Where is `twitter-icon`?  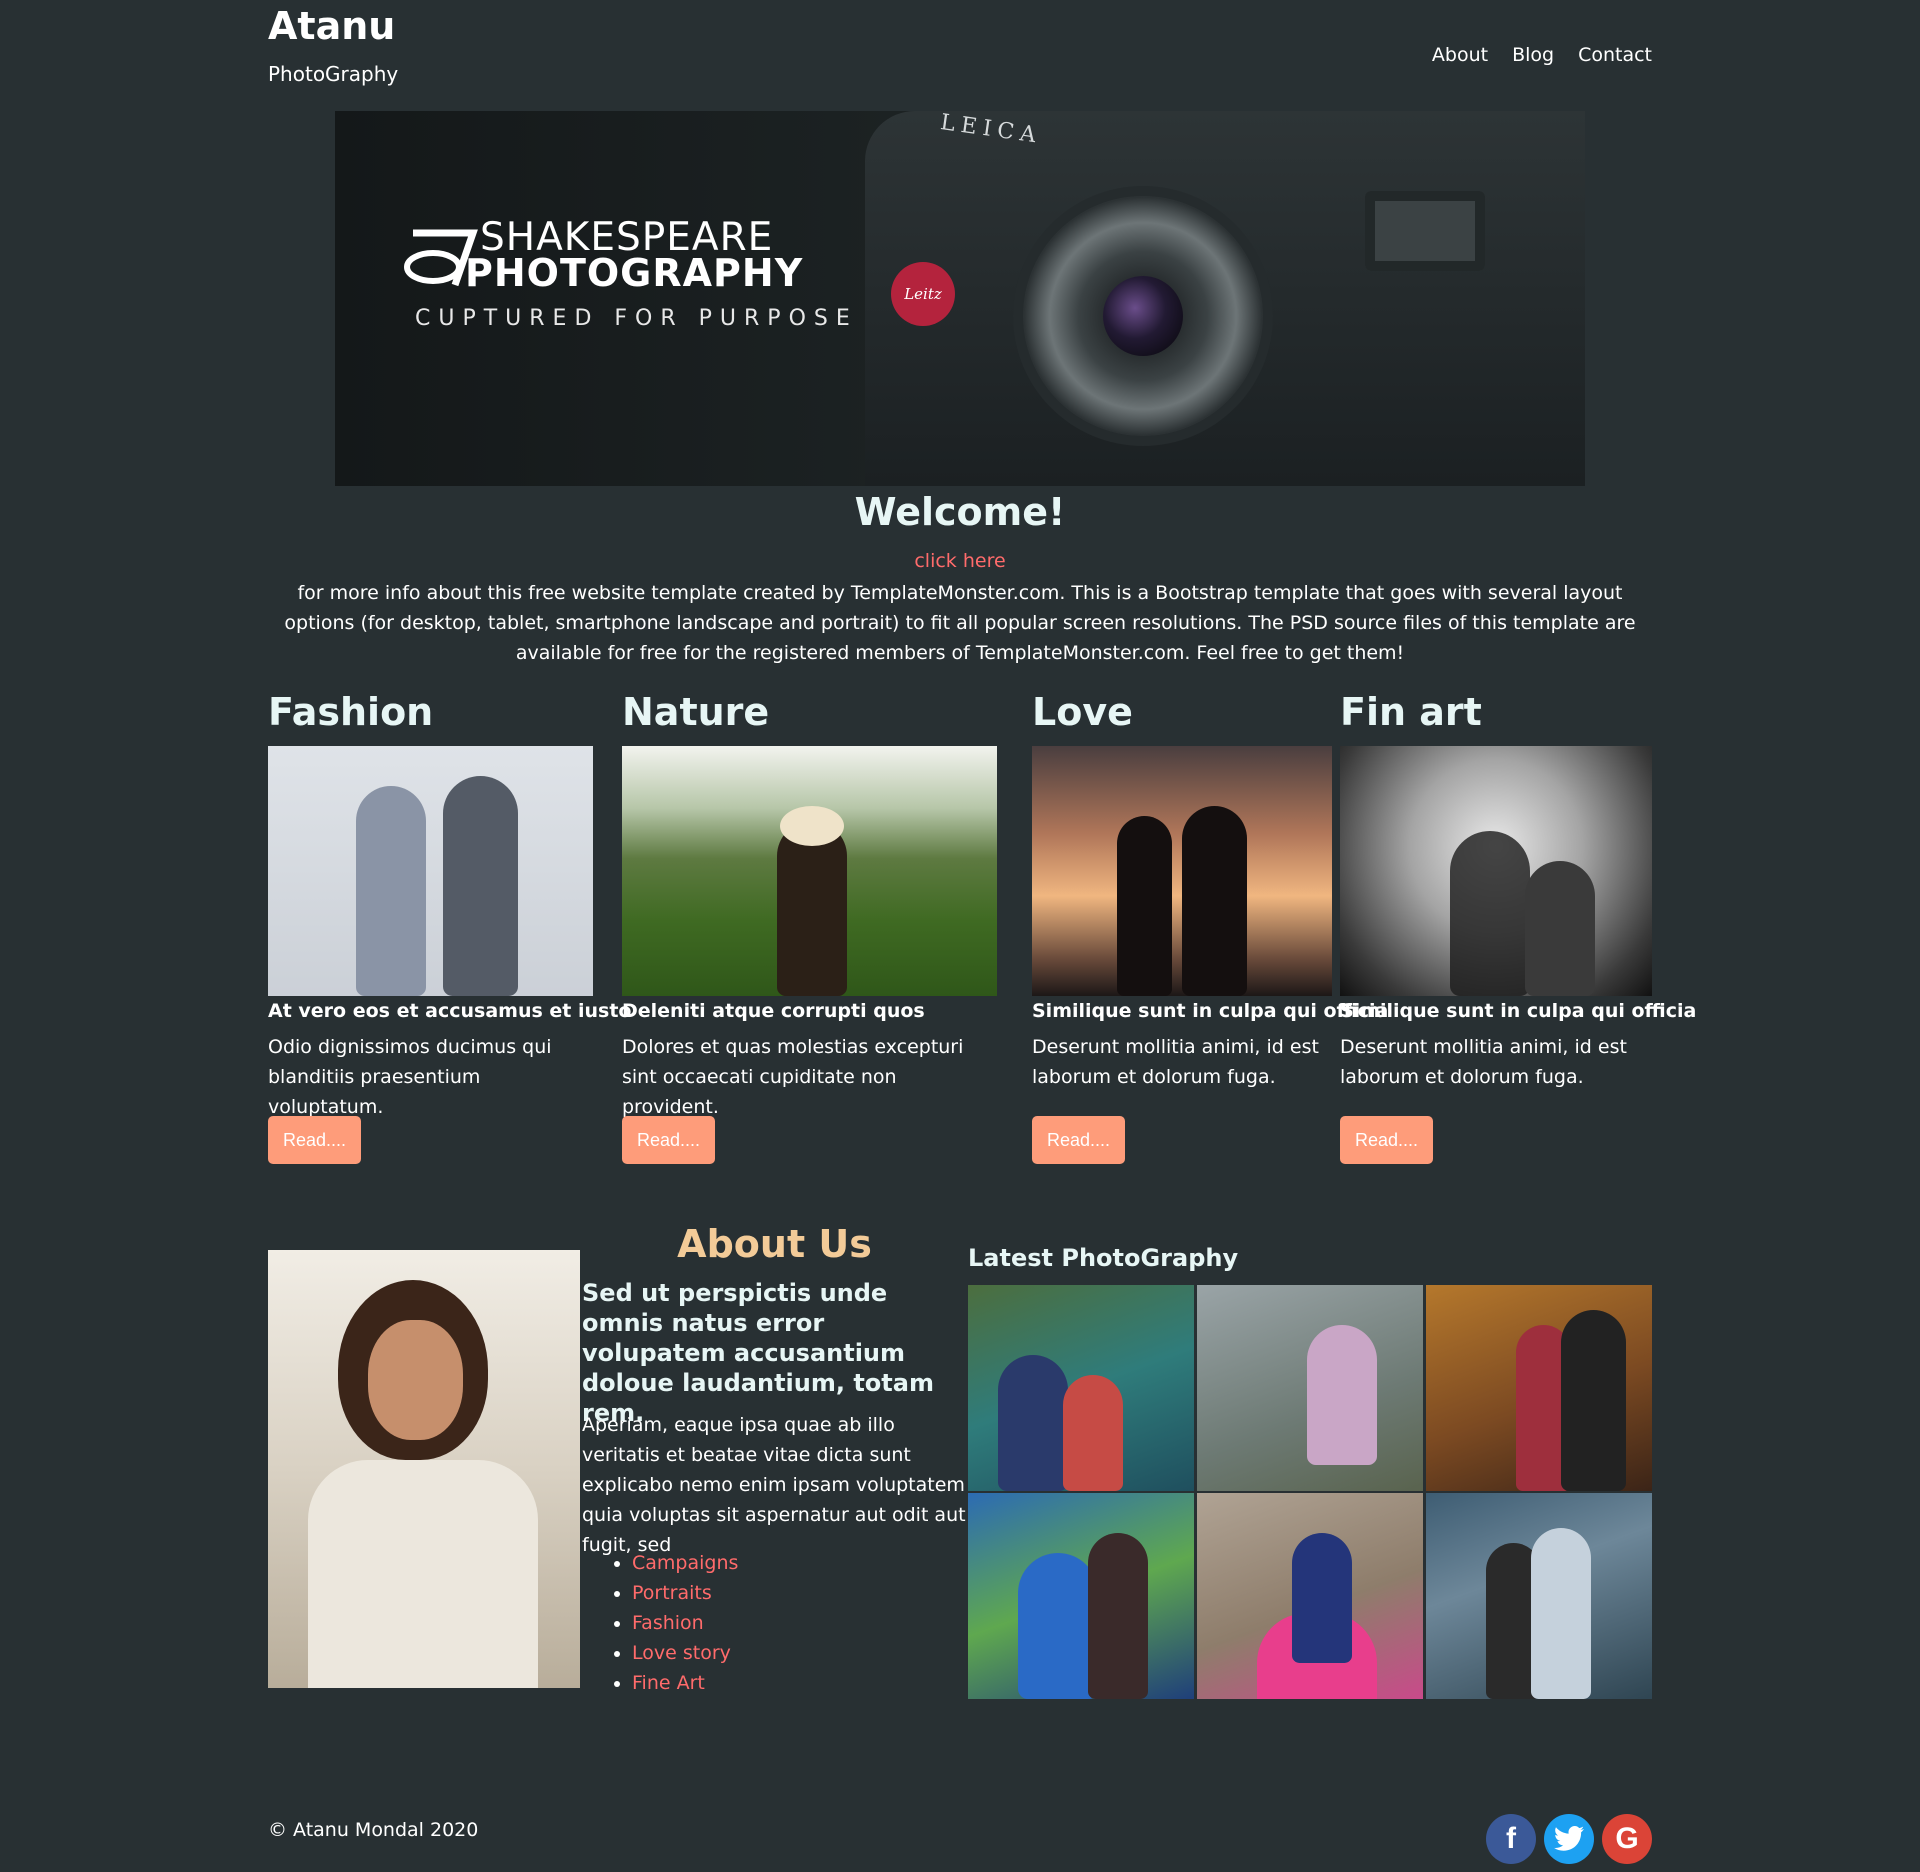
twitter-icon is located at coordinates (1569, 1839).